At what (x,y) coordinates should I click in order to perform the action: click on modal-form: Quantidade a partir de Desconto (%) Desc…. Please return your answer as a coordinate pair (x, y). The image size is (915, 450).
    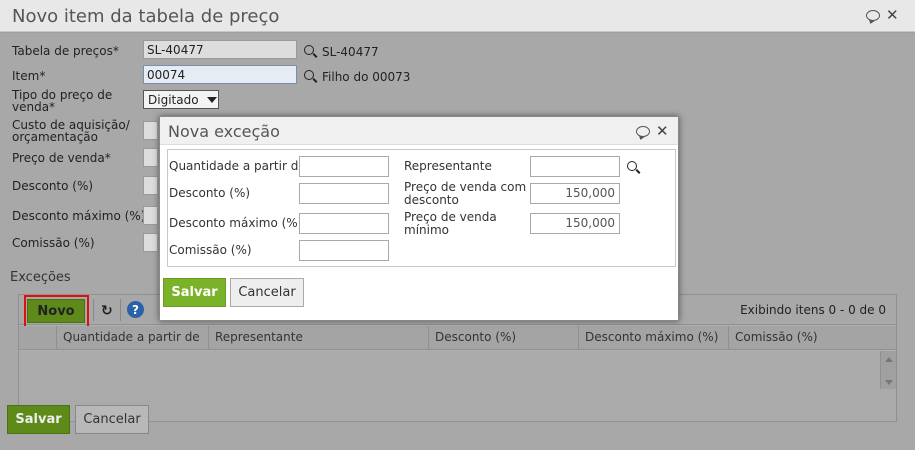
    Looking at the image, I should click on (421, 208).